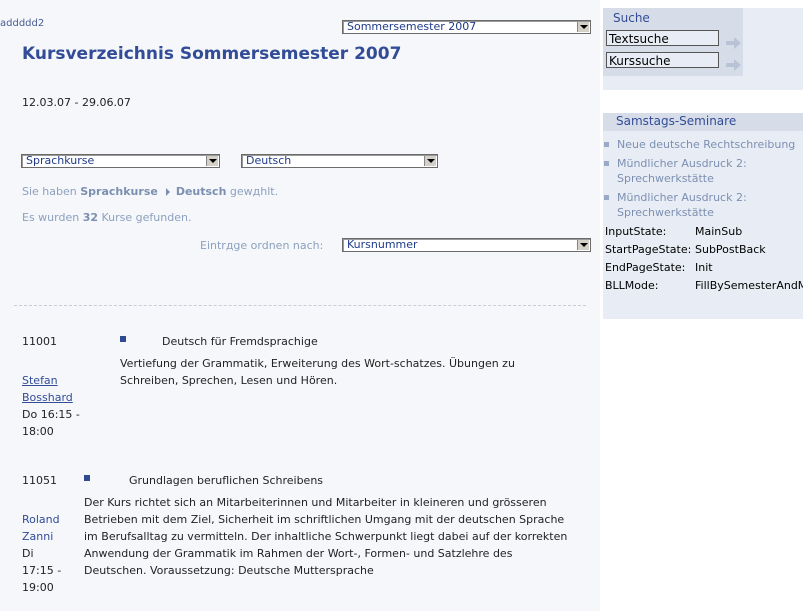 This screenshot has height=611, width=803. What do you see at coordinates (146, 217) in the screenshot?
I see `found-suffix: Kurse gefunden.` at bounding box center [146, 217].